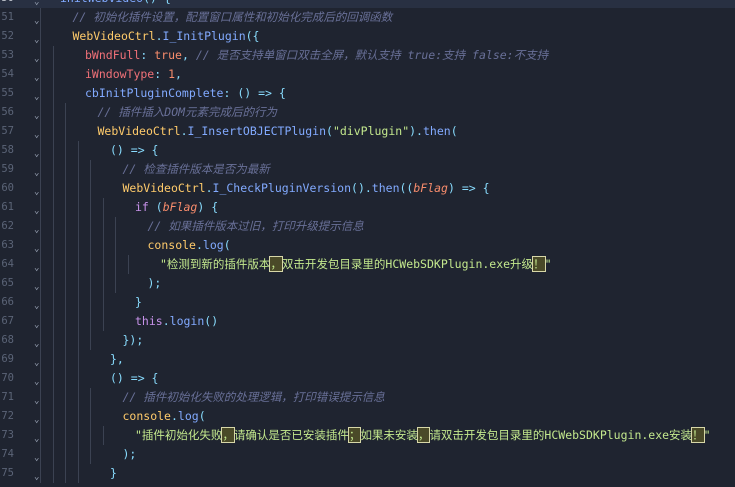 The width and height of the screenshot is (735, 487). Describe the element at coordinates (256, 226) in the screenshot. I see `code-text: // 如果插件版本过旧，打印升级提示信息` at that location.